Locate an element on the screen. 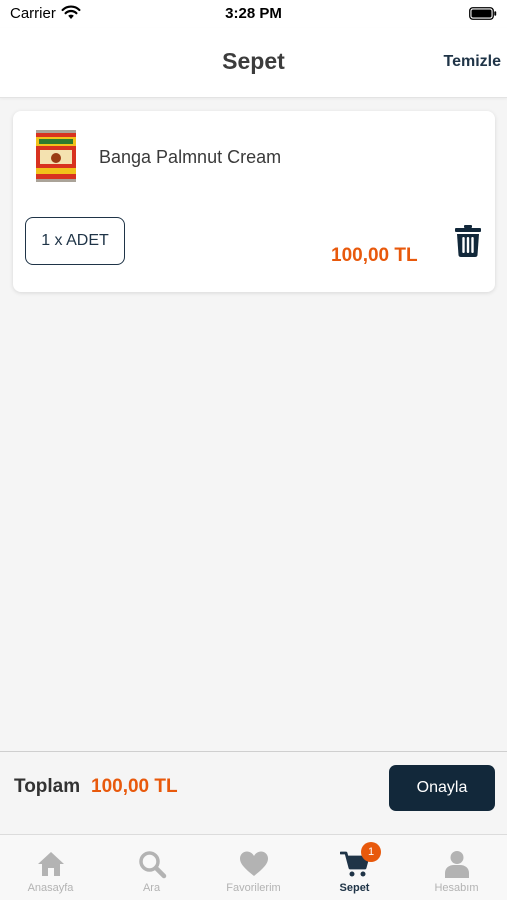  total-label: Toplam is located at coordinates (47, 786).